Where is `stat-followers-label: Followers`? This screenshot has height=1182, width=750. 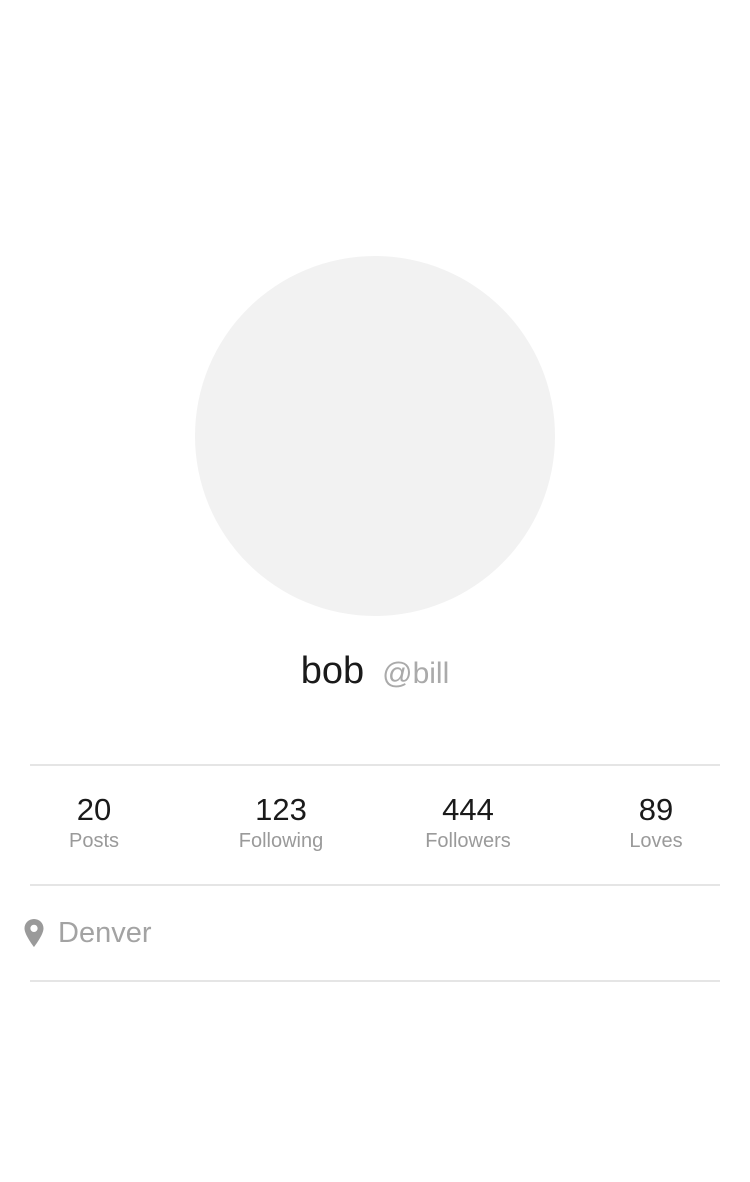
stat-followers-label: Followers is located at coordinates (468, 841).